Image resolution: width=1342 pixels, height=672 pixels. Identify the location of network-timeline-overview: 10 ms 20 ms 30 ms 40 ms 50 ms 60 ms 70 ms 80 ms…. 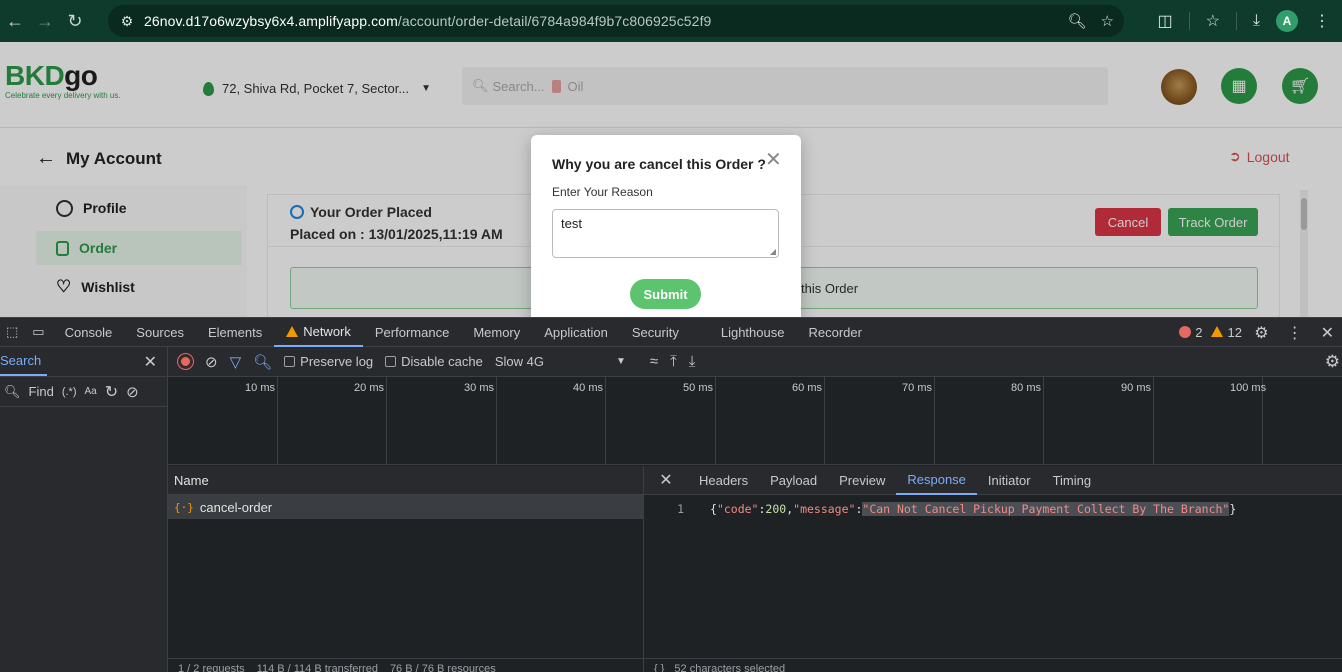
(755, 421).